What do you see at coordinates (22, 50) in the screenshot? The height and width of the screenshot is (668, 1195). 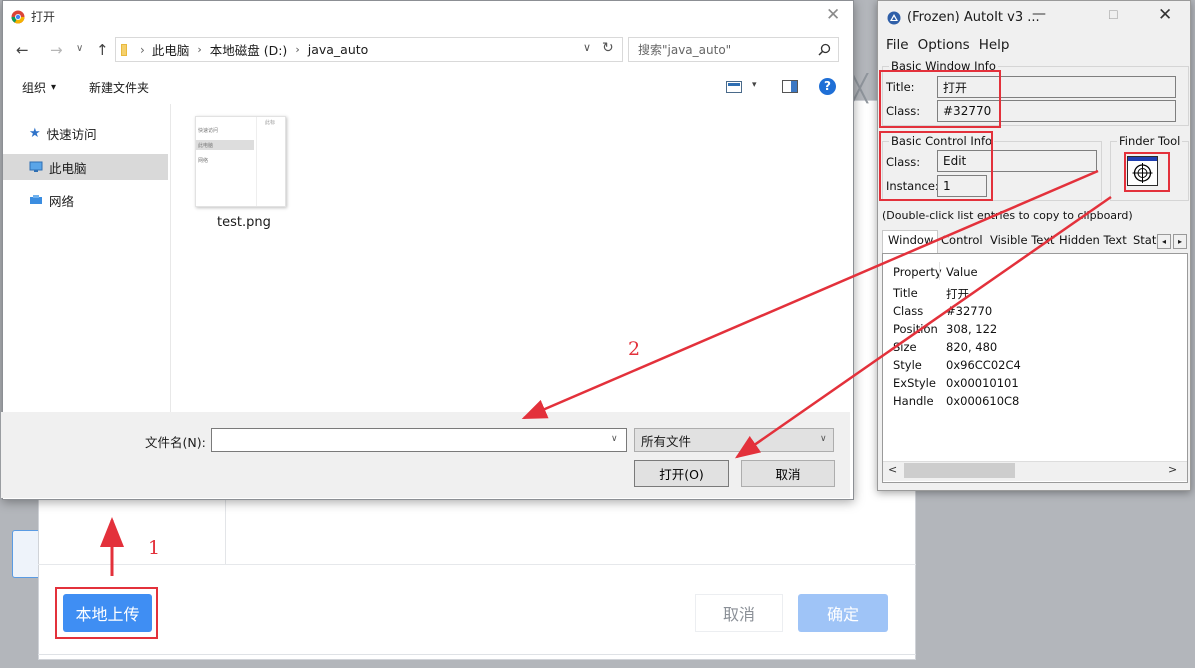 I see `back-arrow-icon: ←` at bounding box center [22, 50].